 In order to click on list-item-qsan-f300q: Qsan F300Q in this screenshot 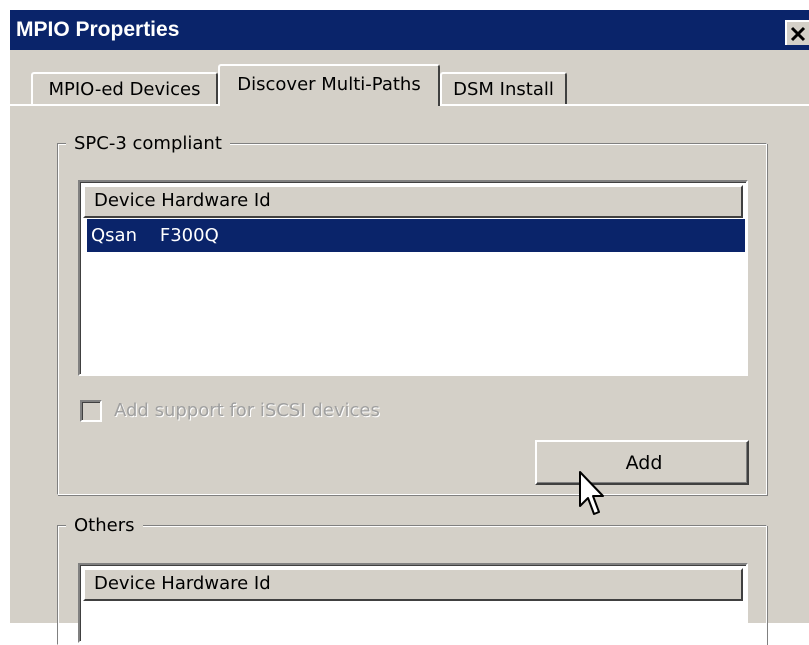, I will do `click(416, 235)`.